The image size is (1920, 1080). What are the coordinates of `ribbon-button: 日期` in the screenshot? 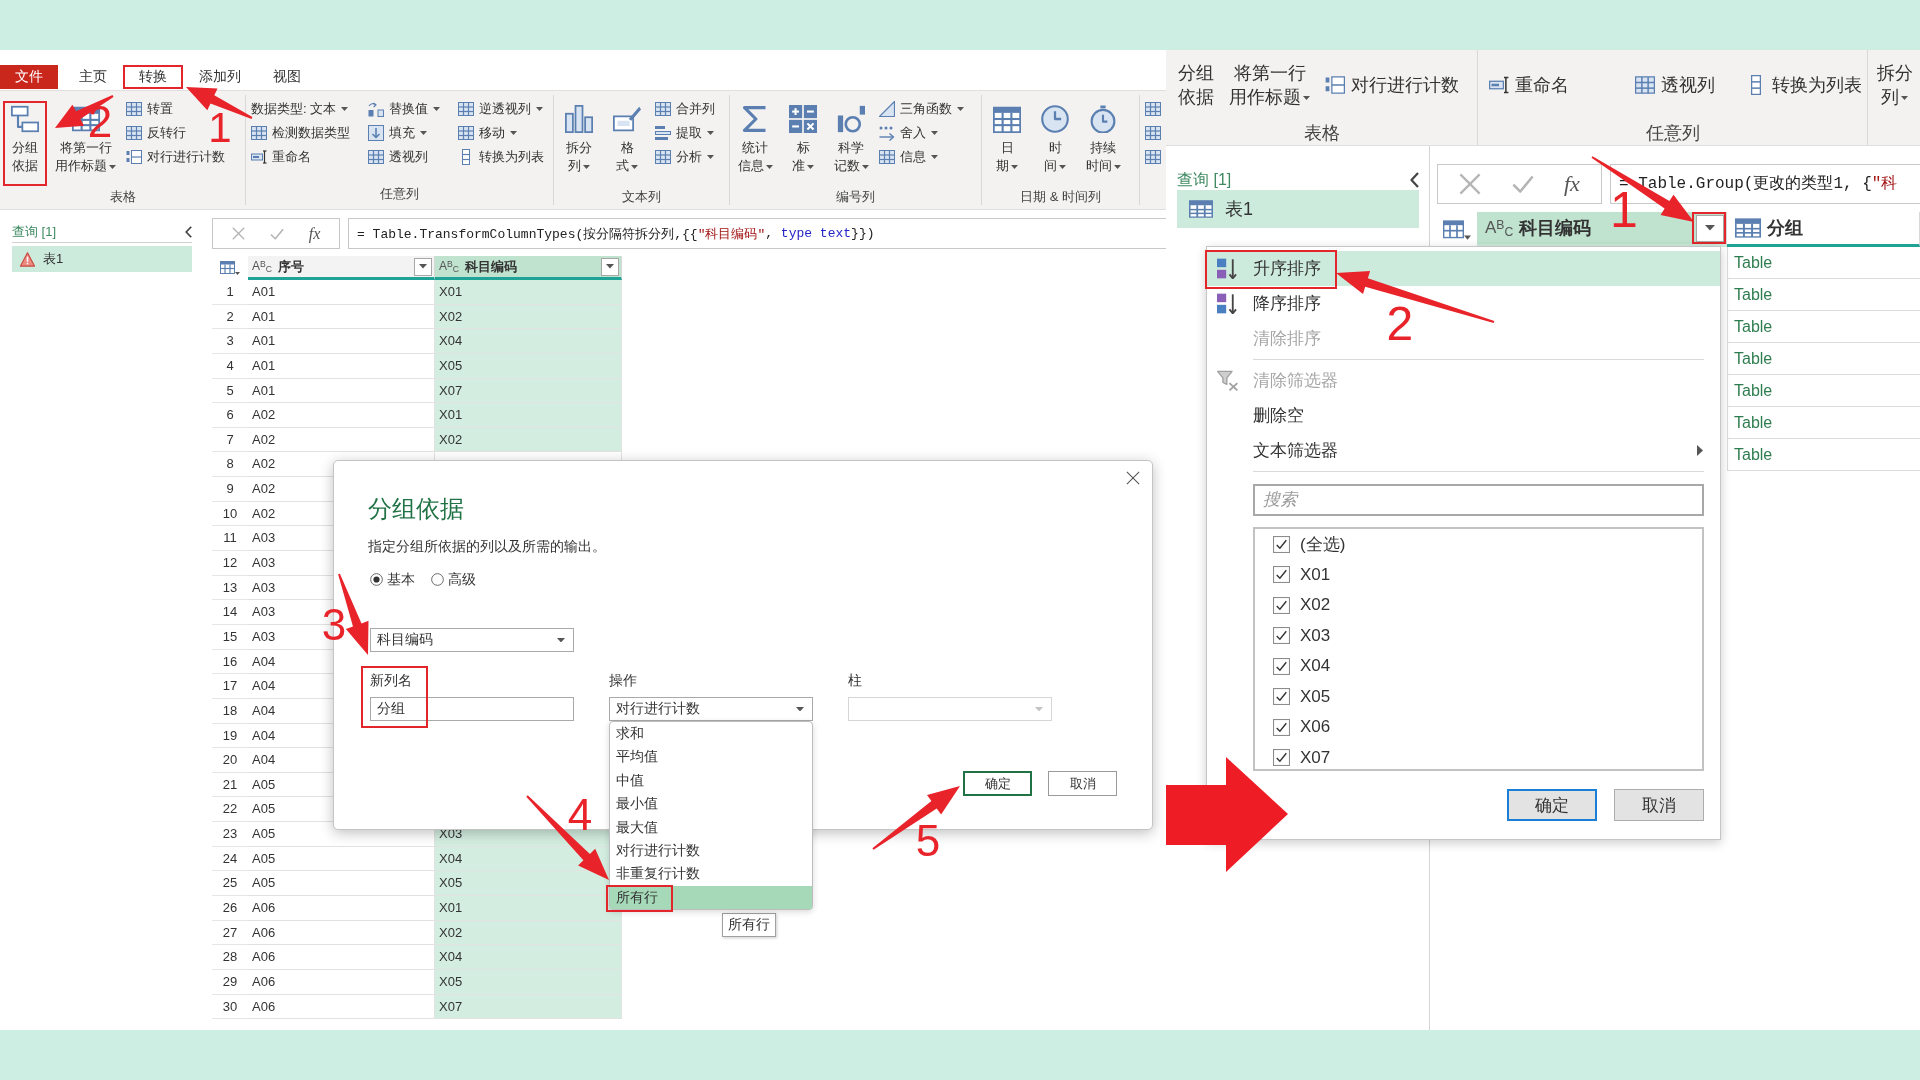 It's located at (1007, 143).